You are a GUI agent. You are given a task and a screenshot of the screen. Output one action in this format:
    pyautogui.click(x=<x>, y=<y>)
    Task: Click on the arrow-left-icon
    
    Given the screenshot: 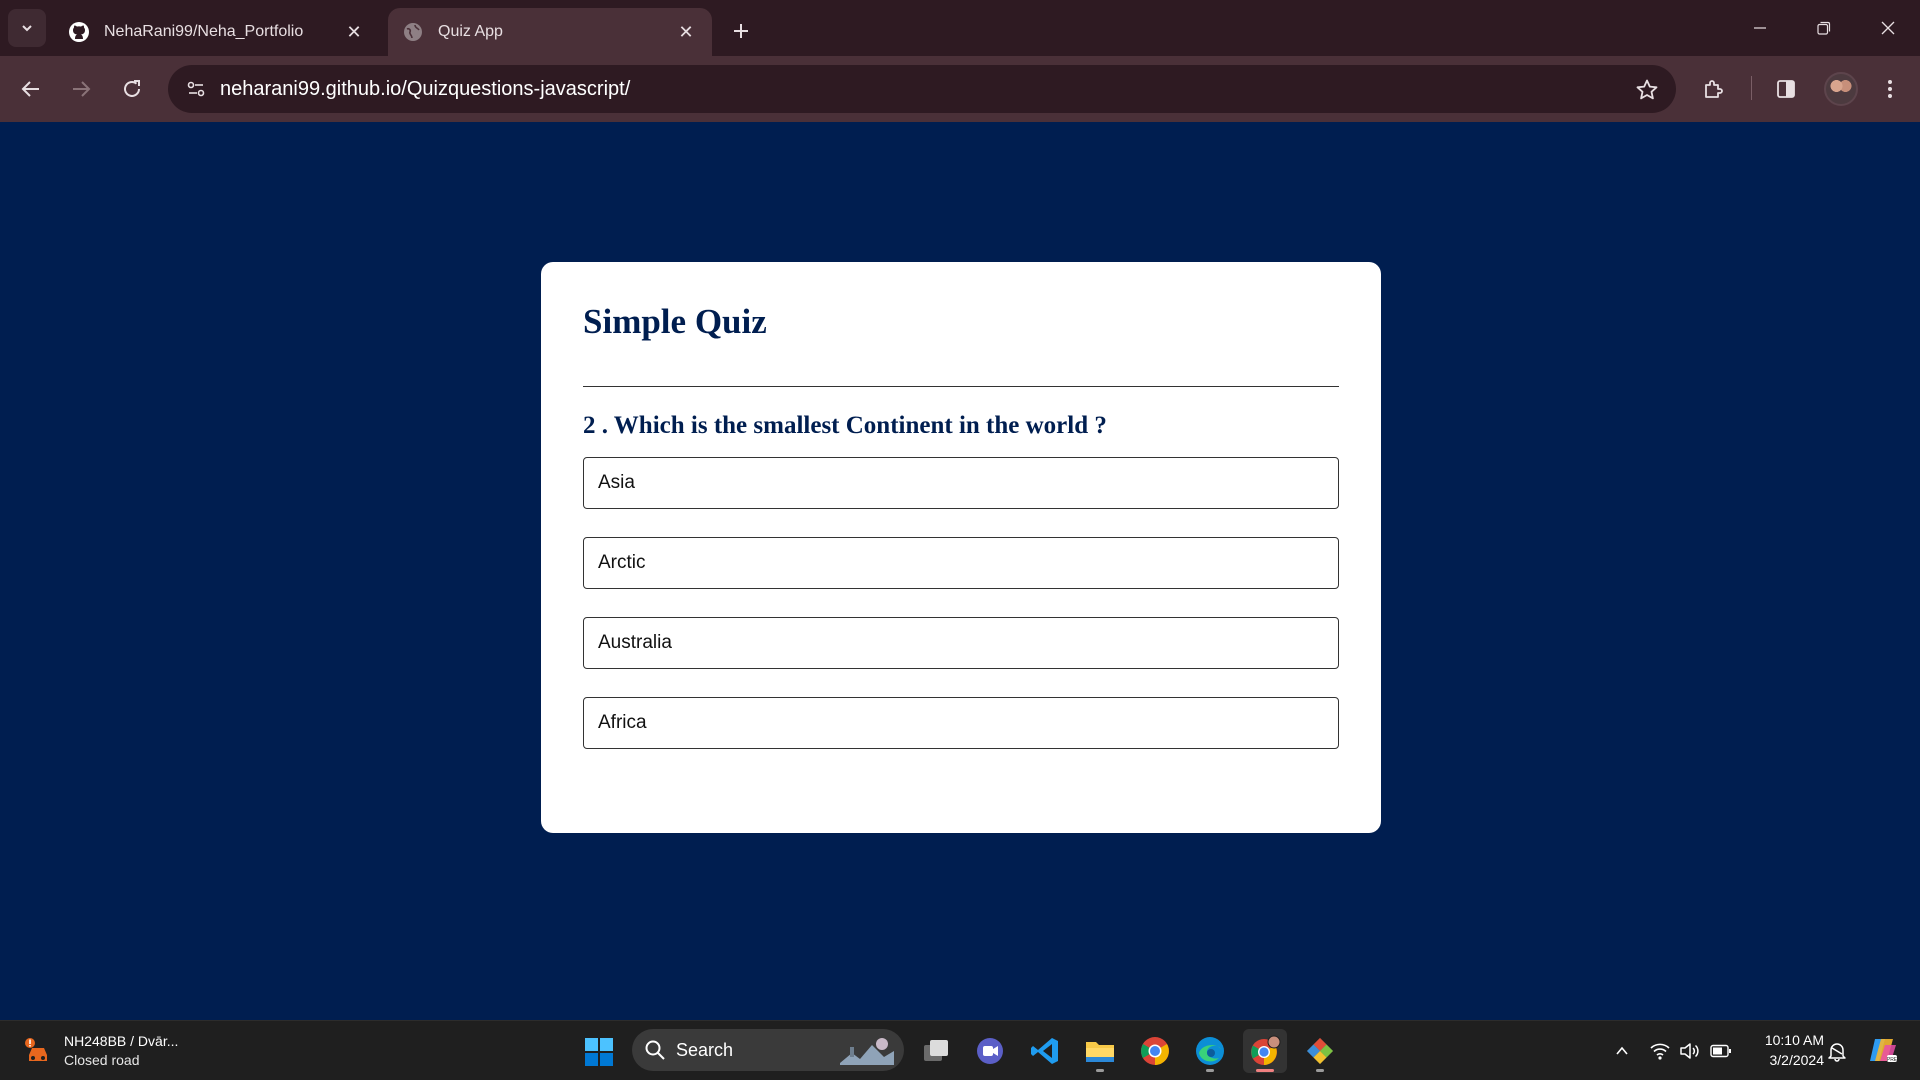 What is the action you would take?
    pyautogui.click(x=30, y=89)
    